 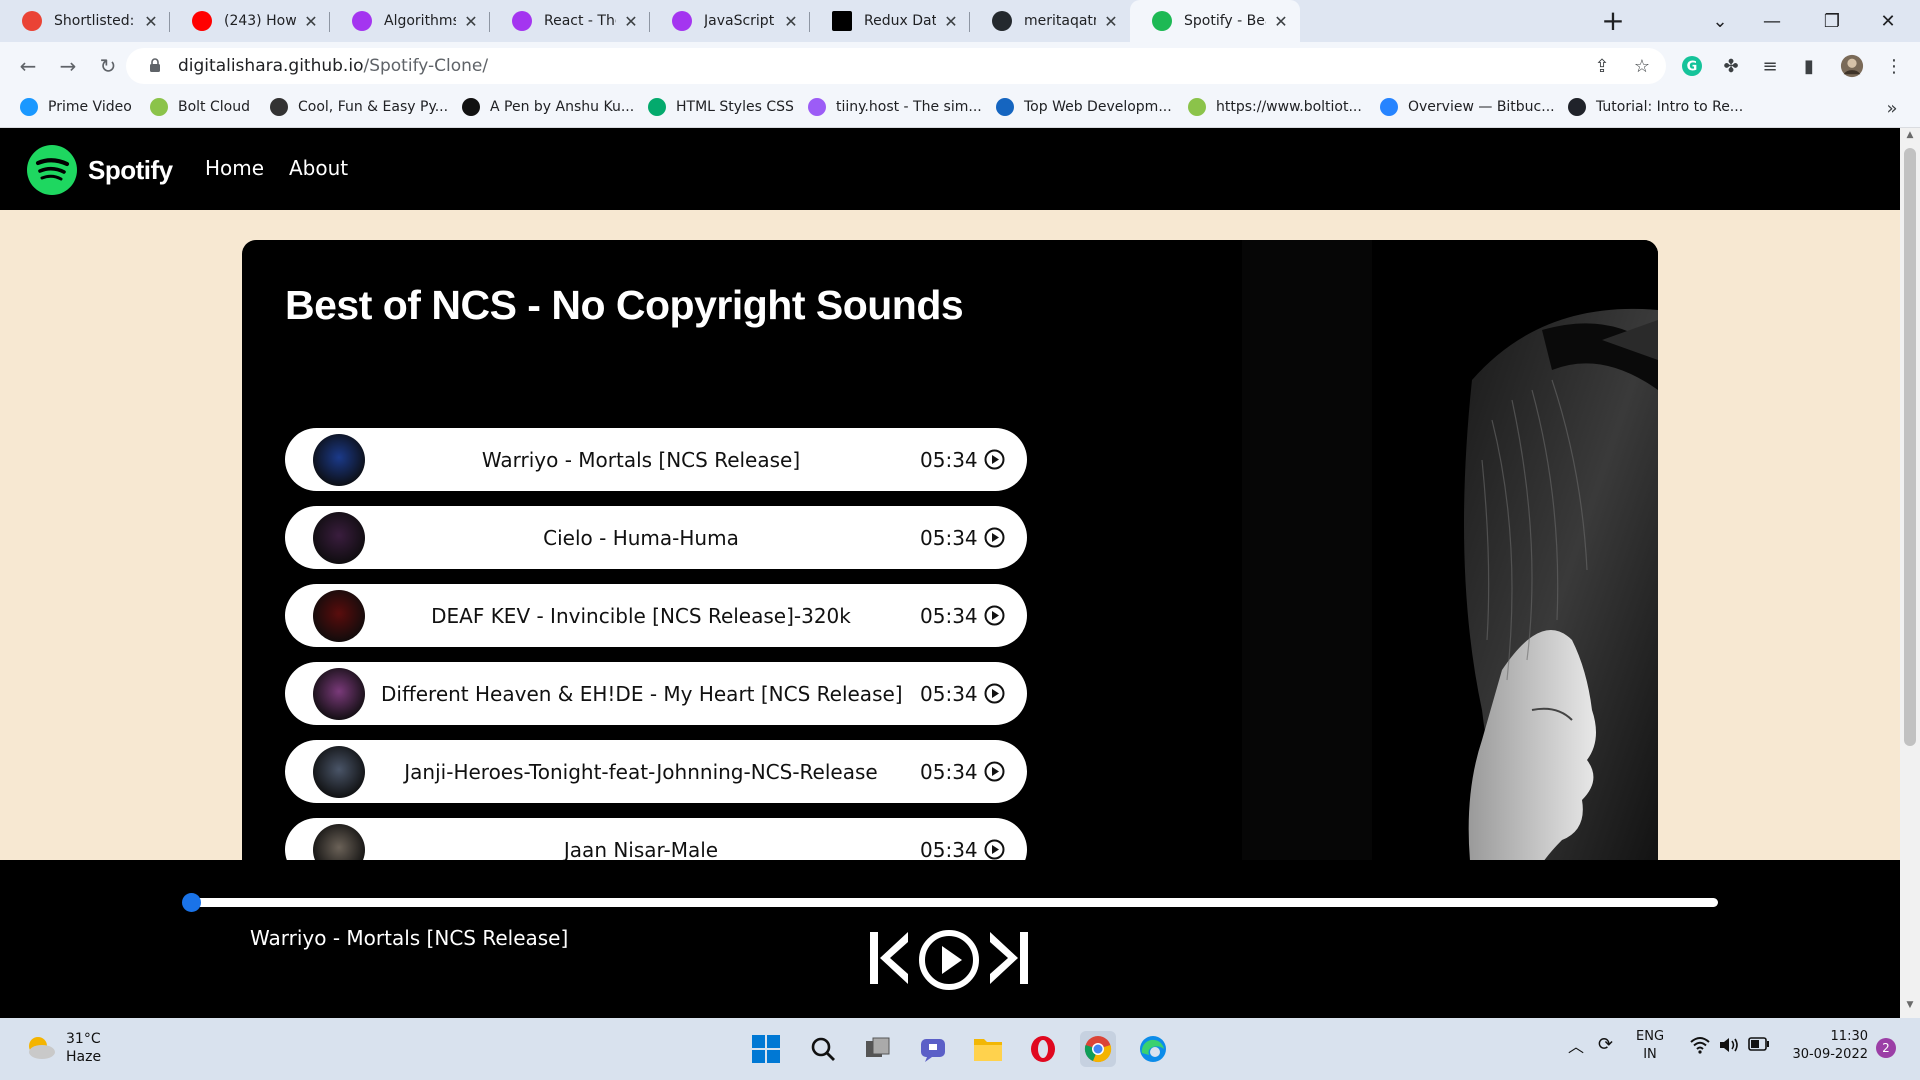 What do you see at coordinates (656, 459) in the screenshot?
I see `song-item: Warriyo - Mortals [NCS Release] 05:34` at bounding box center [656, 459].